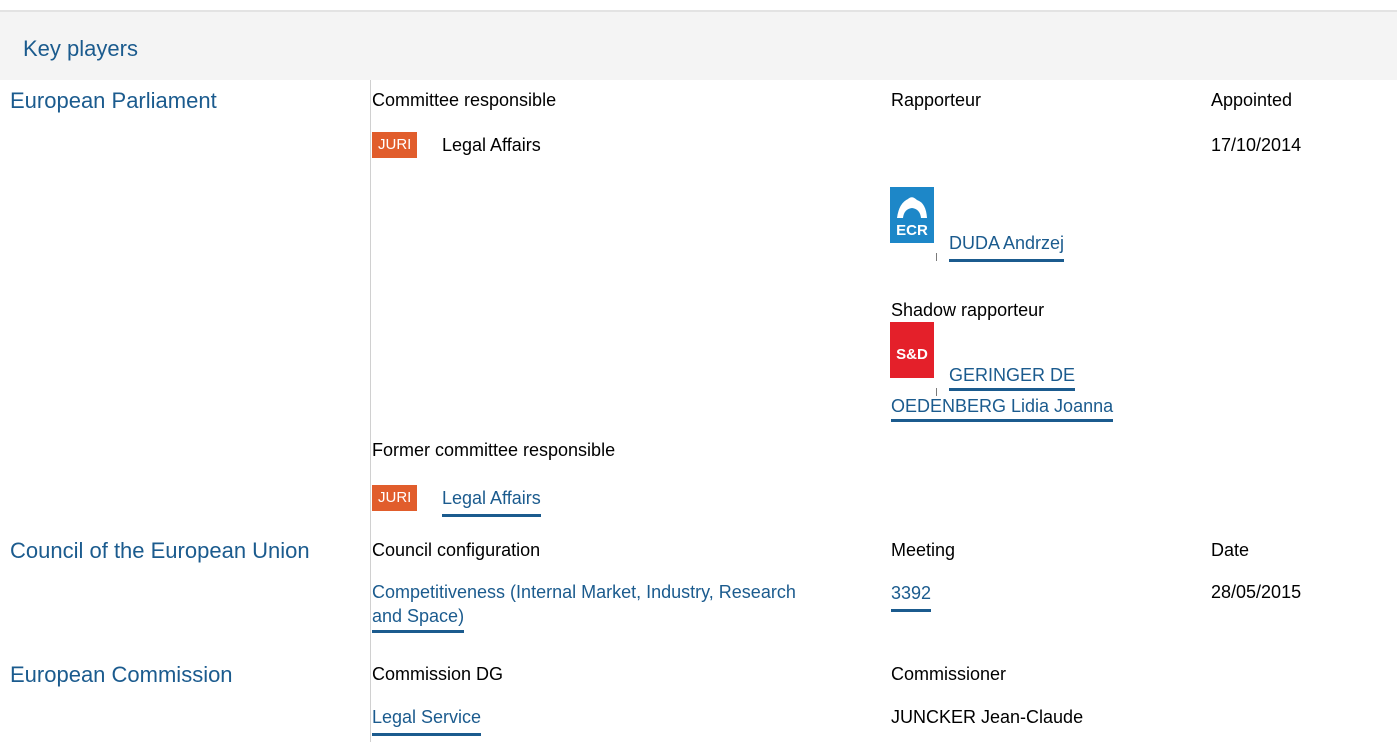  What do you see at coordinates (491, 501) in the screenshot?
I see `former-committee-link: Legal Affairs` at bounding box center [491, 501].